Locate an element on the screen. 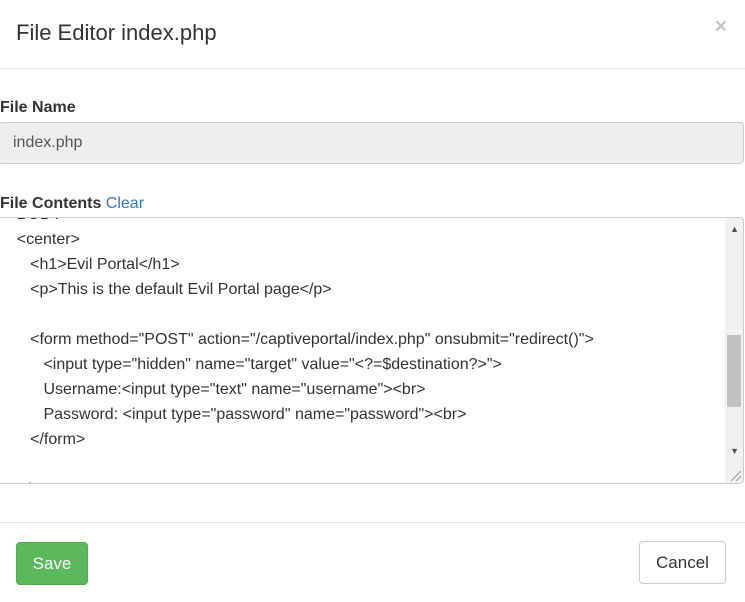  clear-link: Clear is located at coordinates (125, 203).